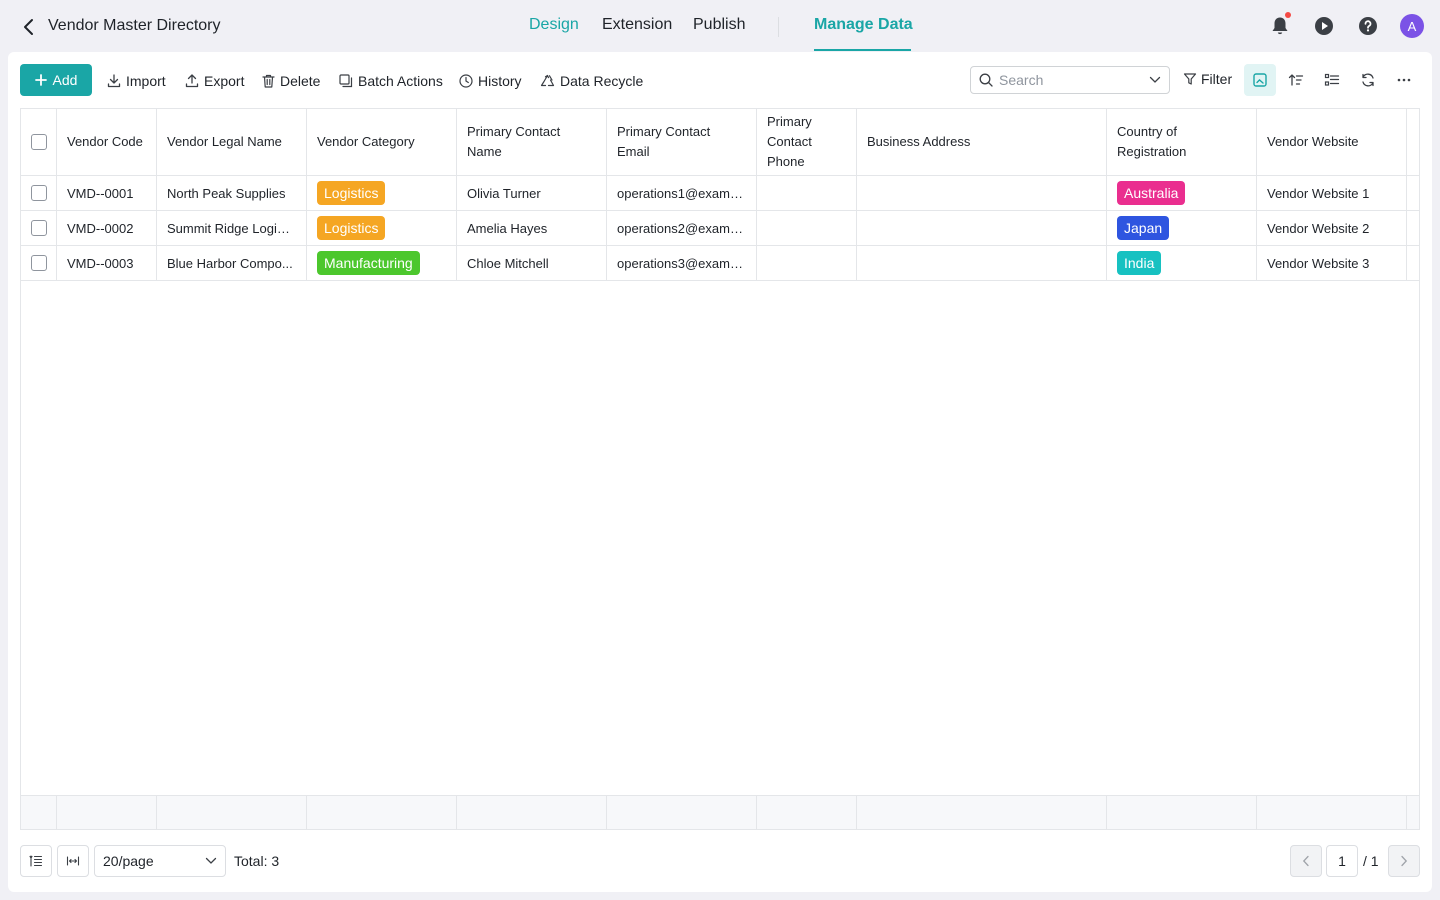 This screenshot has width=1440, height=900. Describe the element at coordinates (192, 81) in the screenshot. I see `upload-icon` at that location.